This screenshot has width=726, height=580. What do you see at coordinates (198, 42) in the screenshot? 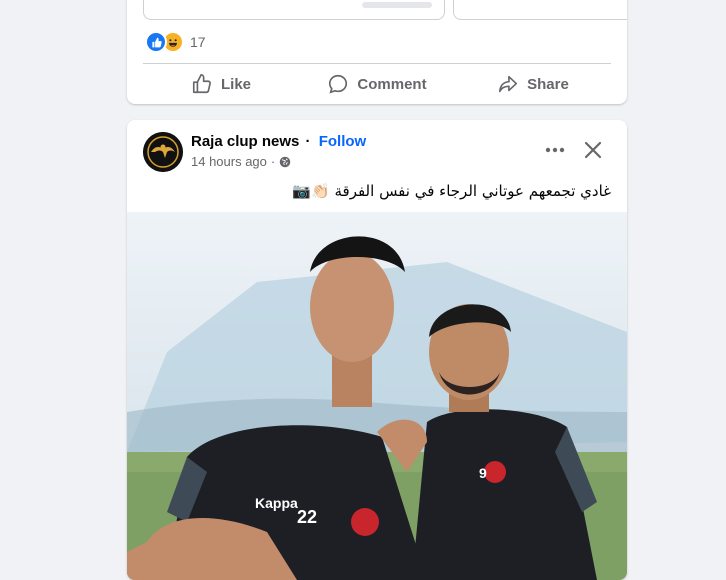
I see `reaction-count: 17` at bounding box center [198, 42].